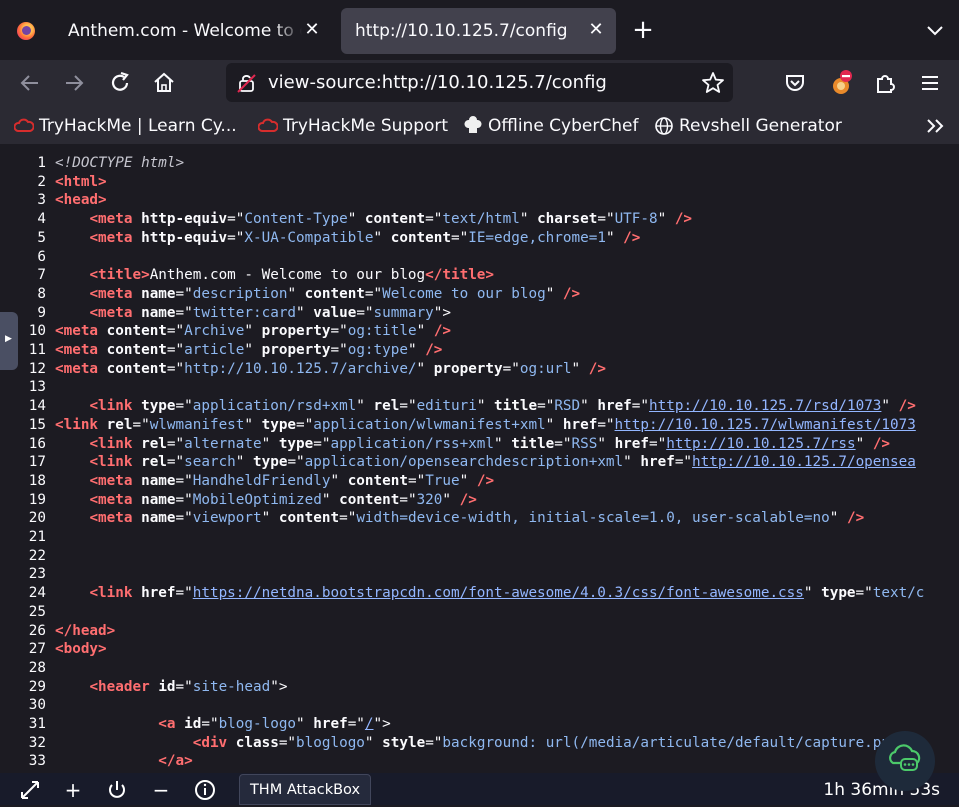 This screenshot has height=807, width=959. Describe the element at coordinates (765, 425) in the screenshot. I see `source-link: http://10.10.125.7/wlwmanifest/1073` at that location.